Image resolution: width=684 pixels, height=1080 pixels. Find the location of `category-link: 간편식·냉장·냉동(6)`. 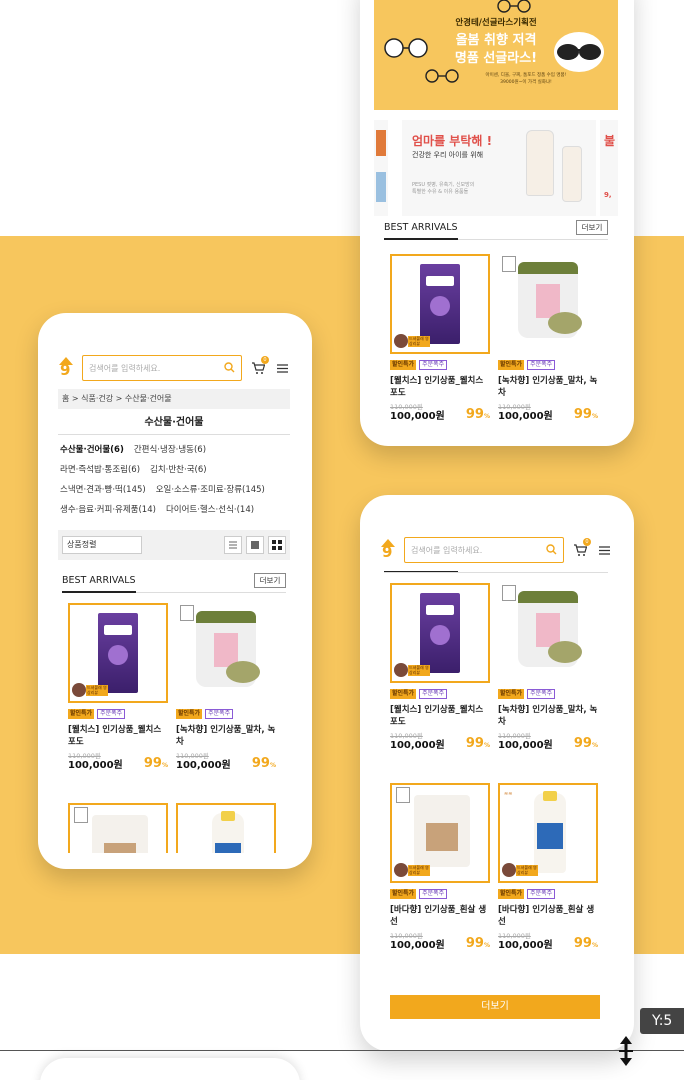

category-link: 간편식·냉장·냉동(6) is located at coordinates (170, 450).